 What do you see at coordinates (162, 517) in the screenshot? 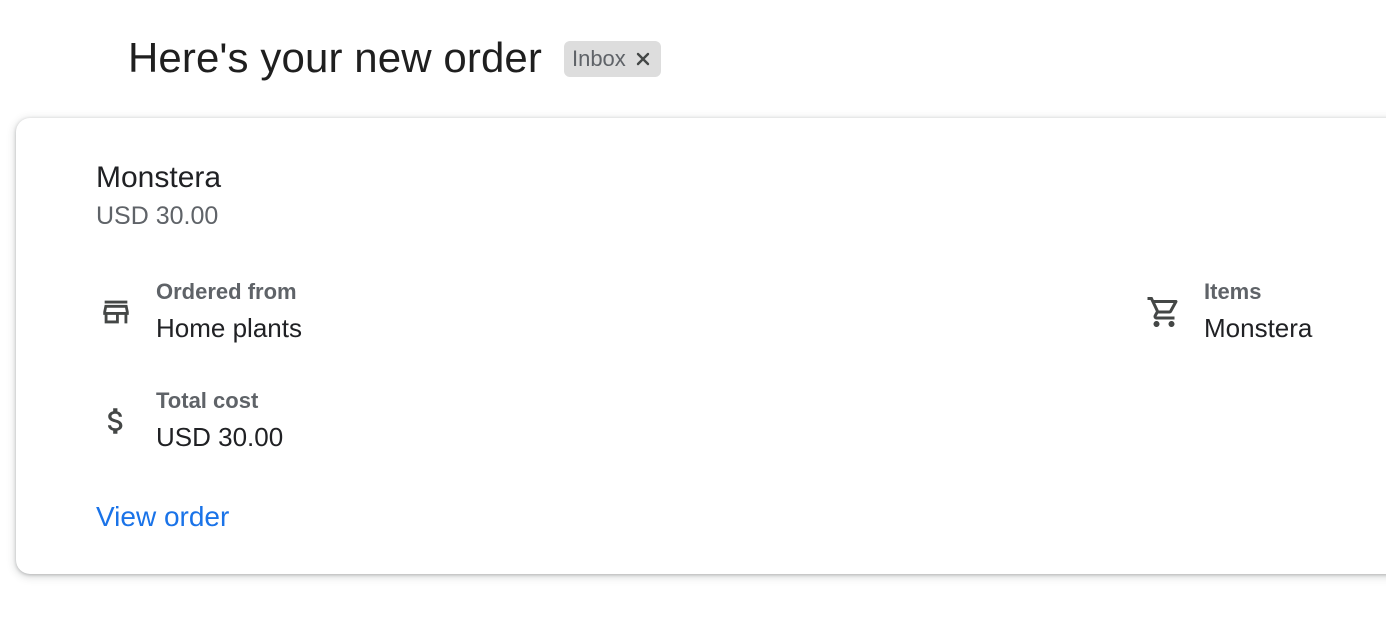
I see `view-order-link: View order` at bounding box center [162, 517].